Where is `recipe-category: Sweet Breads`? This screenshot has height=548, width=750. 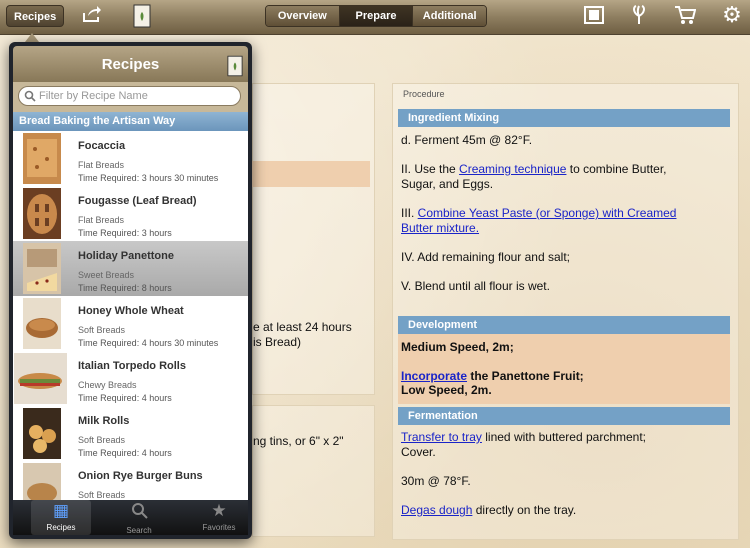 recipe-category: Sweet Breads is located at coordinates (106, 275).